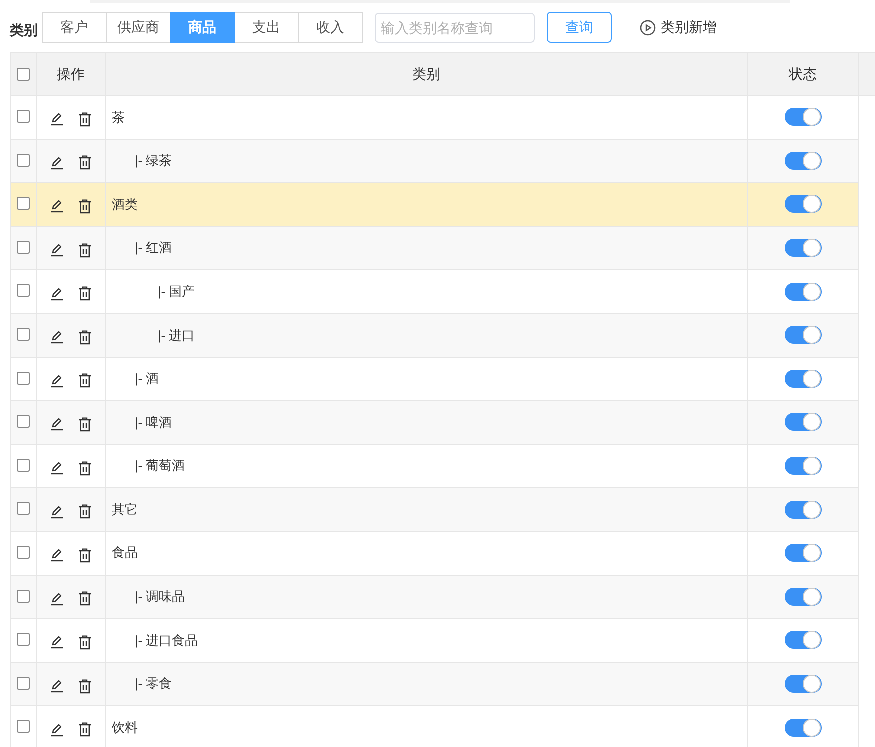  What do you see at coordinates (648, 28) in the screenshot?
I see `play-circle-icon` at bounding box center [648, 28].